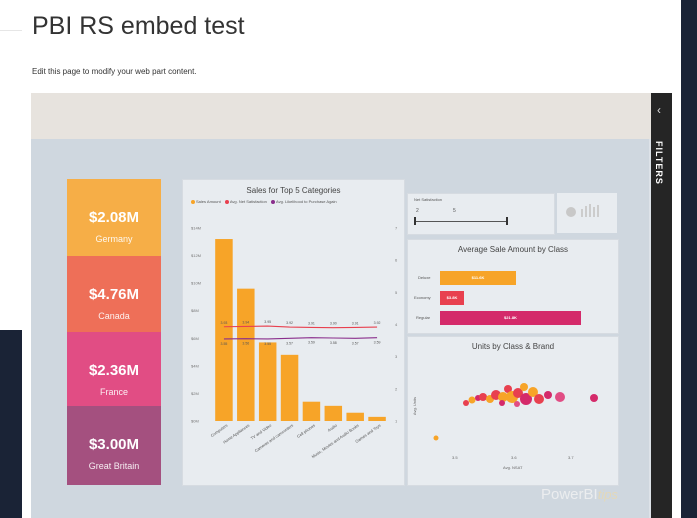 This screenshot has height=518, width=697. Describe the element at coordinates (333, 324) in the screenshot. I see `line-data-label: 3.90` at that location.